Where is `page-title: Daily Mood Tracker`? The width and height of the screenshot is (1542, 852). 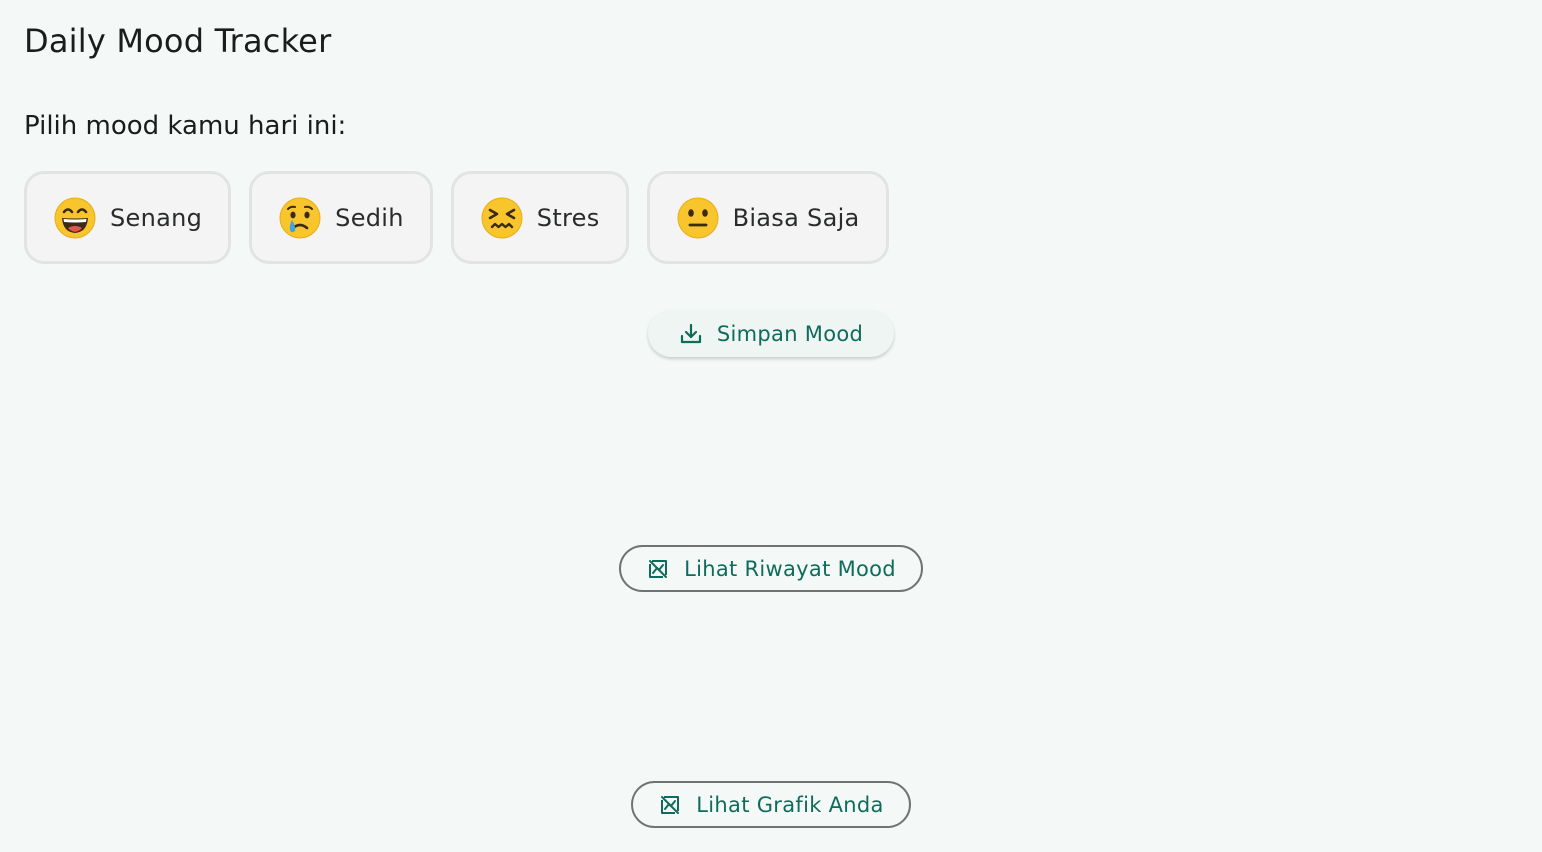 page-title: Daily Mood Tracker is located at coordinates (178, 41).